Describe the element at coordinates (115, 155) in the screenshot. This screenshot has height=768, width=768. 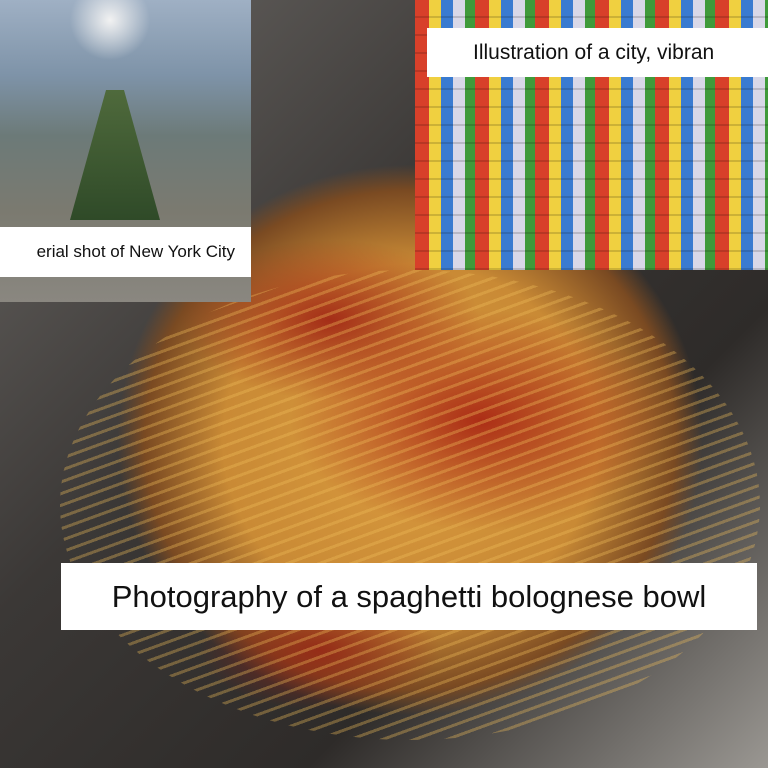
I see `central-park` at that location.